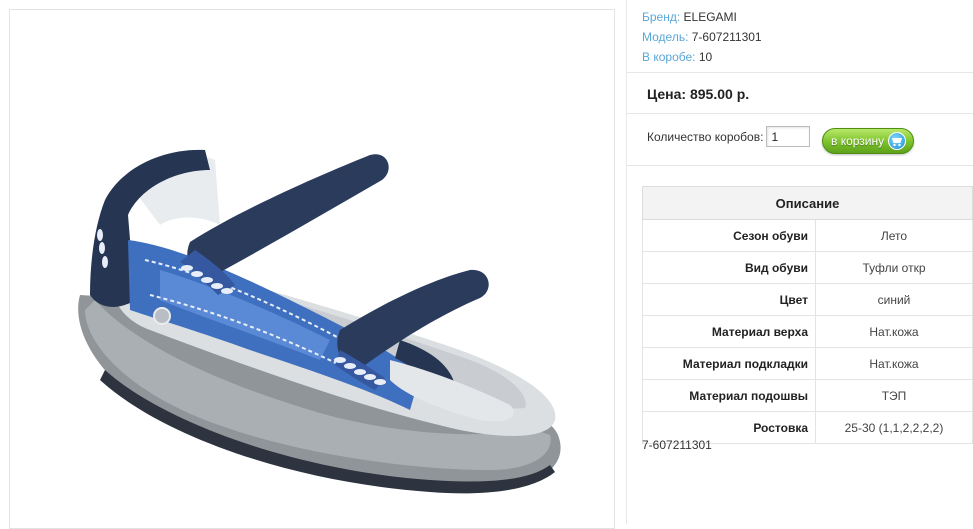 This screenshot has height=529, width=973. Describe the element at coordinates (807, 203) in the screenshot. I see `description-title: Описание` at that location.